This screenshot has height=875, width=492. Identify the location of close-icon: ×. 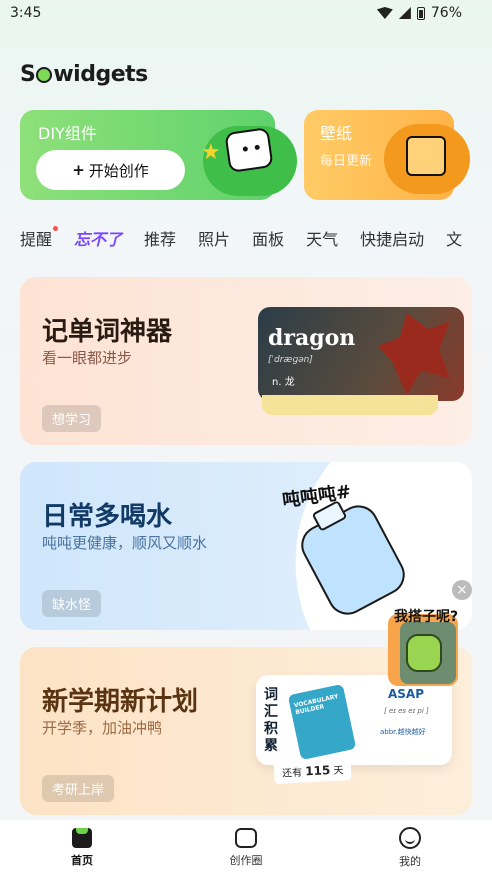
(462, 590).